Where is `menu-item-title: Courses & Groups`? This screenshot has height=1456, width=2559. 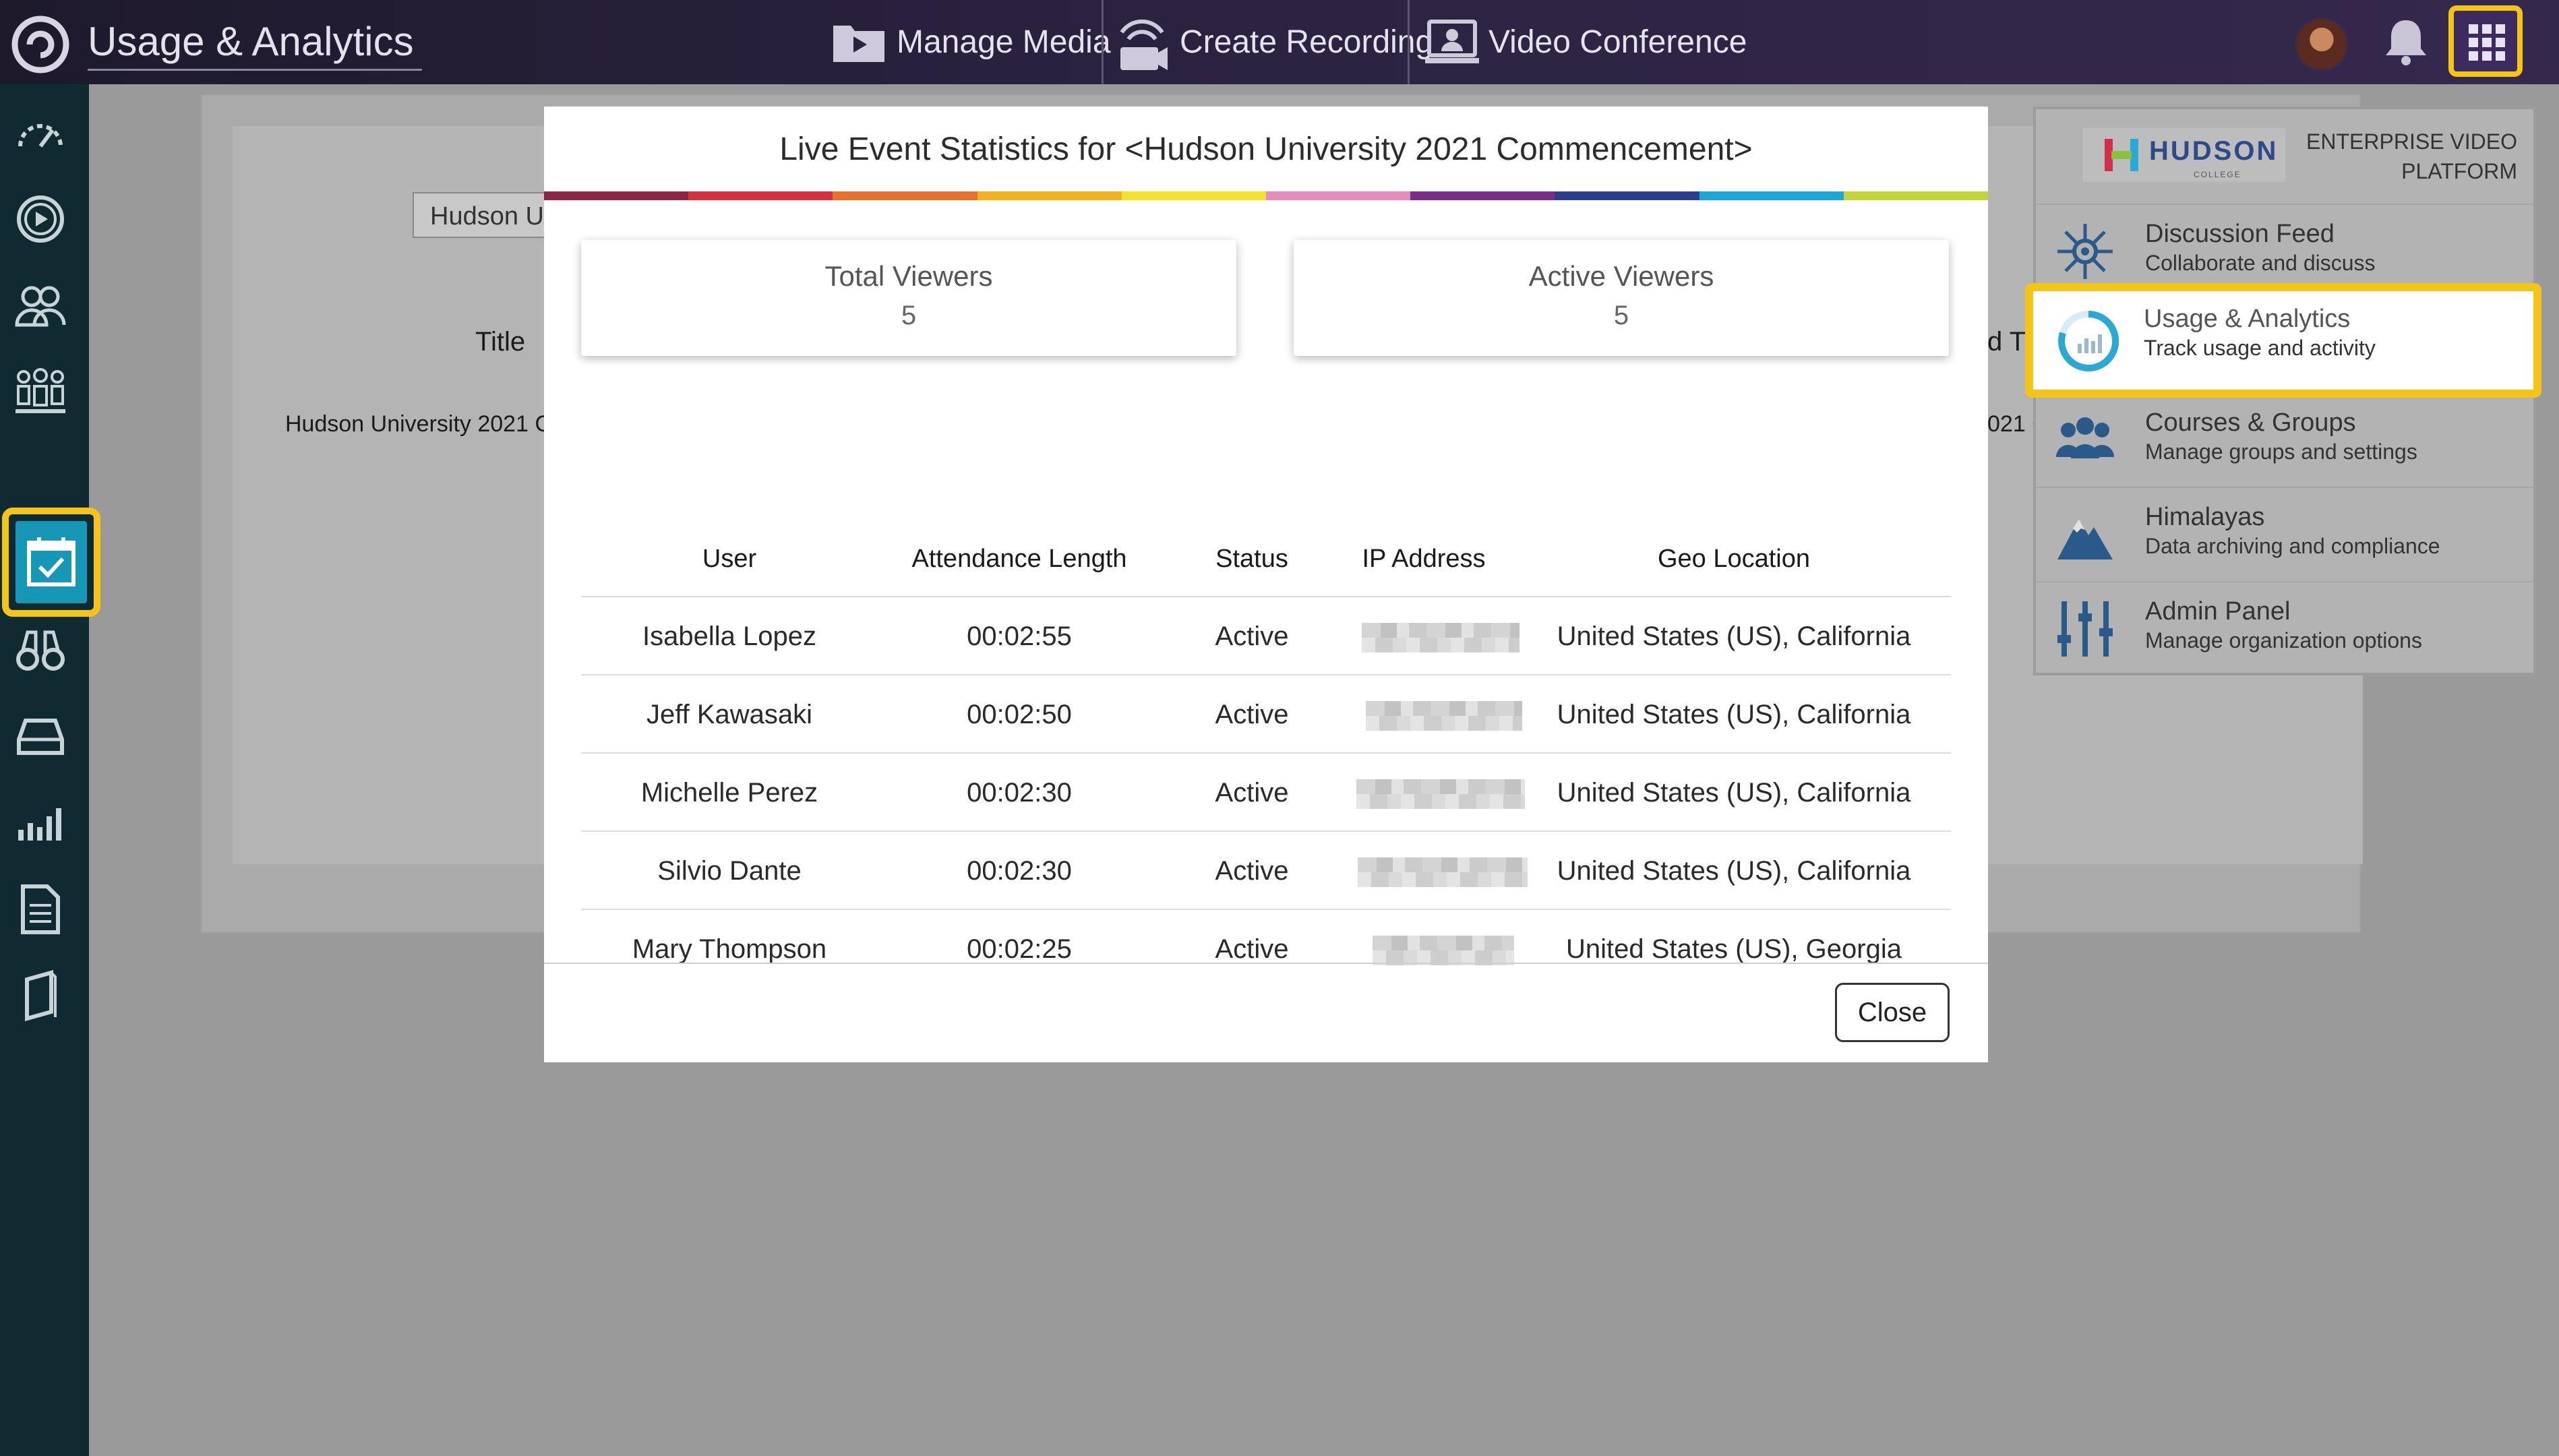 menu-item-title: Courses & Groups is located at coordinates (2250, 422).